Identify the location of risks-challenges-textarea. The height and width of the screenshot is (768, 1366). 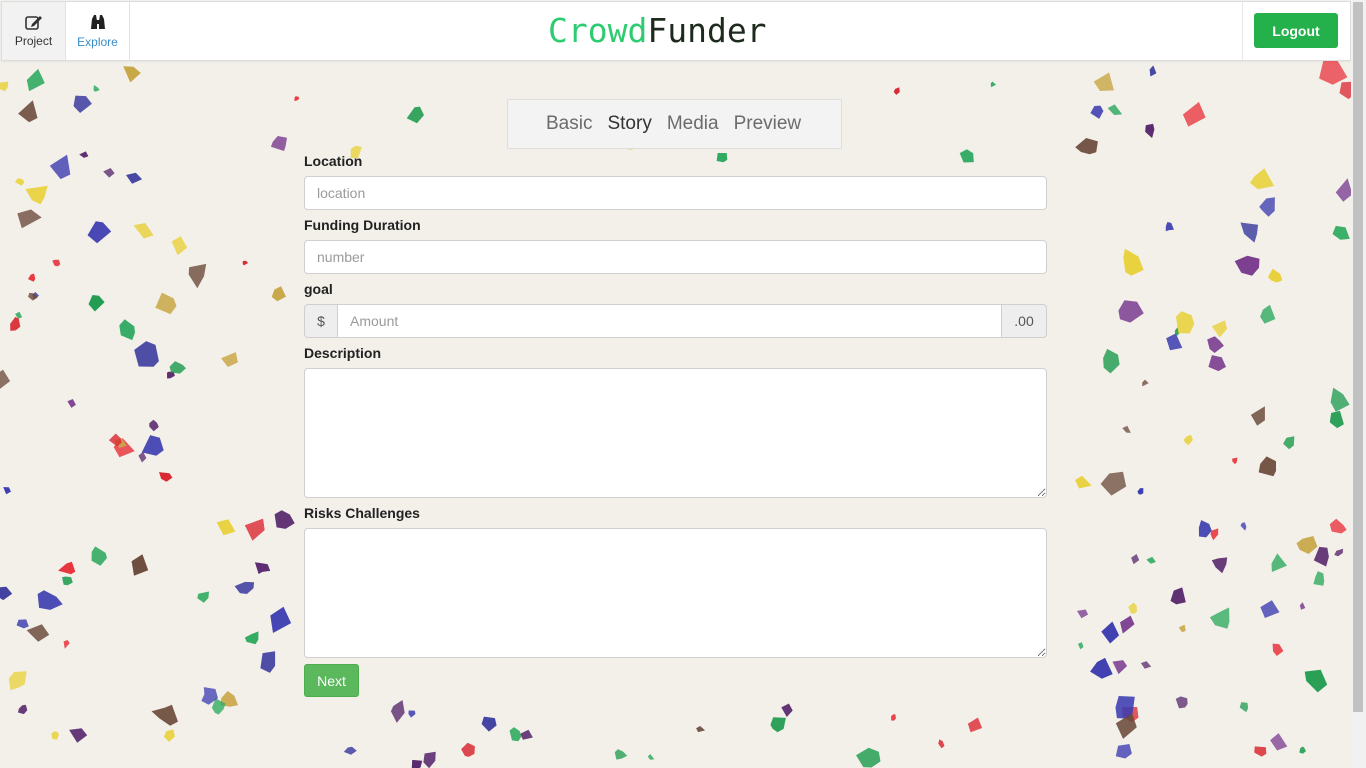
(675, 593).